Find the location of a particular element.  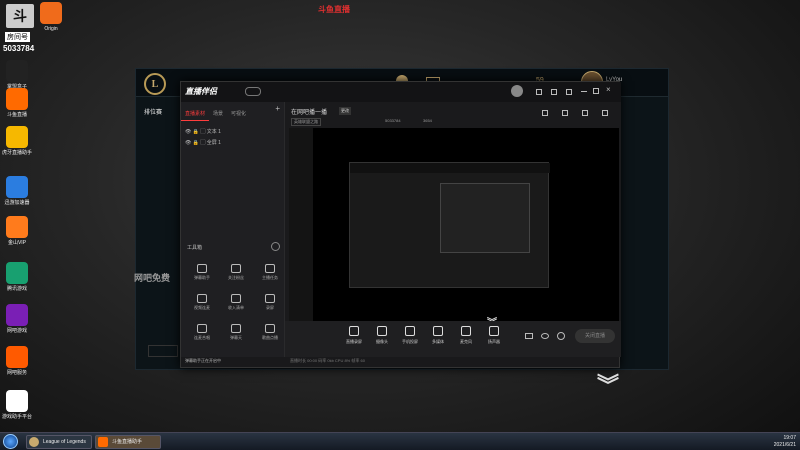

desktop-icon-label: Origin is located at coordinates (51, 29).